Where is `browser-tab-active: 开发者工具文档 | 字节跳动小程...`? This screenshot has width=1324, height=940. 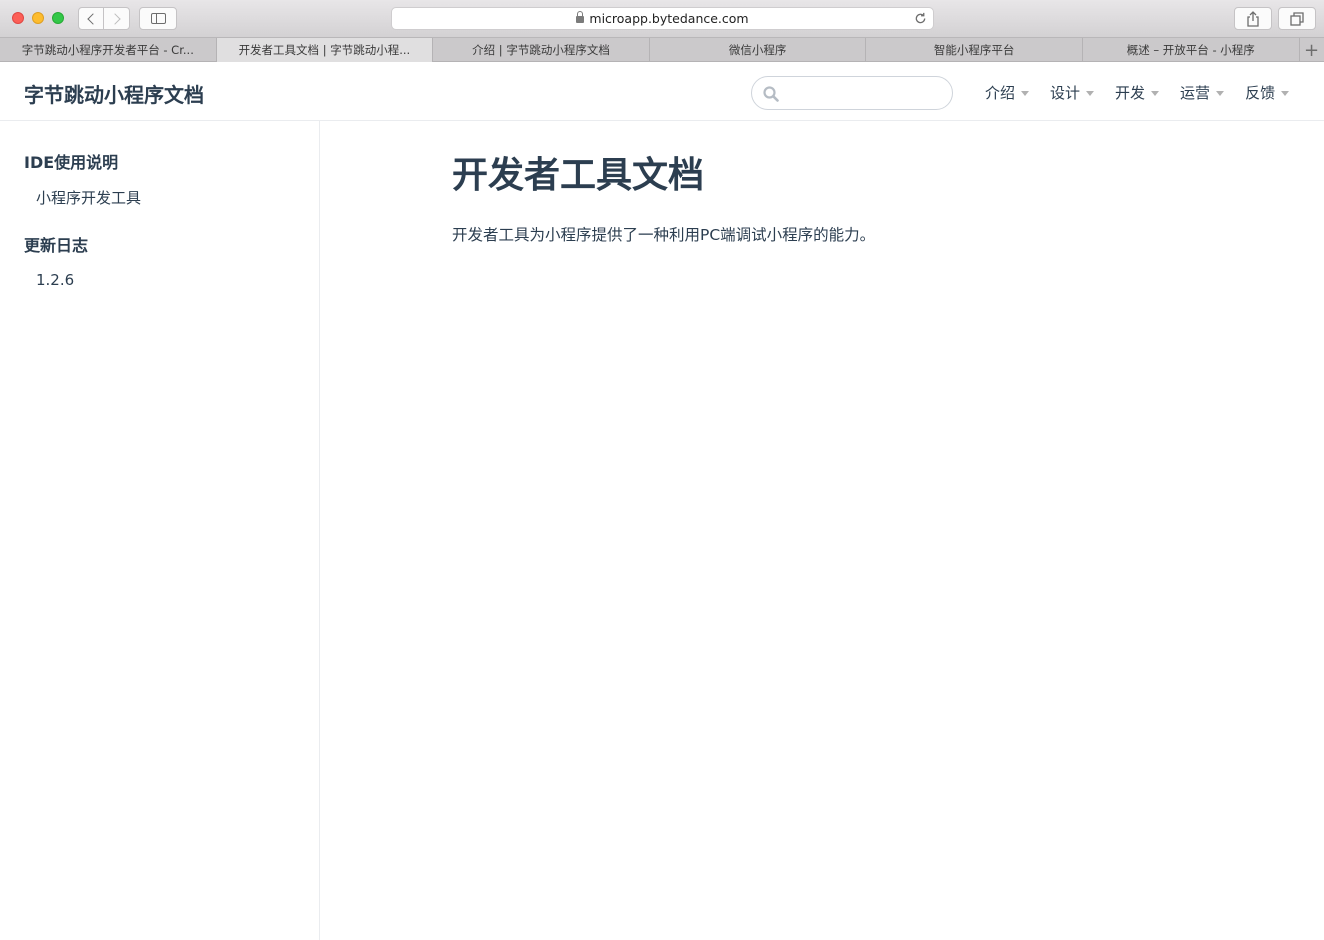 browser-tab-active: 开发者工具文档 | 字节跳动小程... is located at coordinates (325, 50).